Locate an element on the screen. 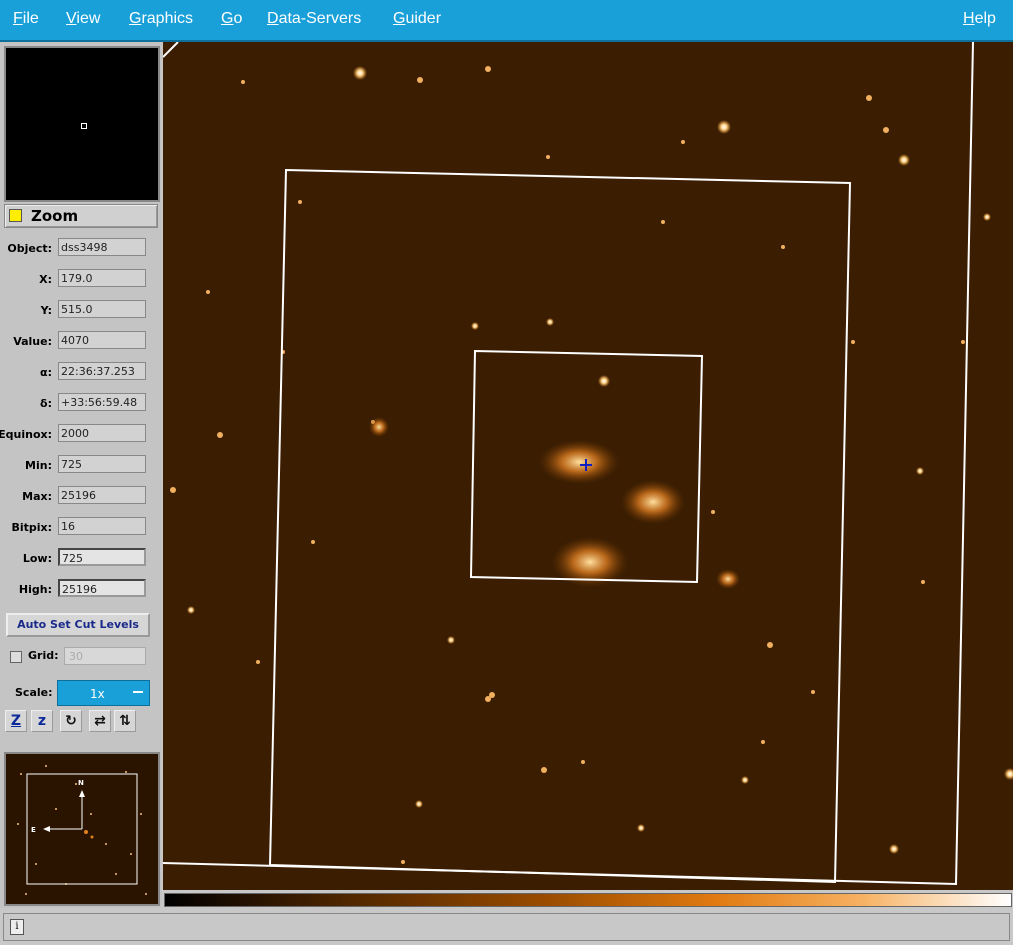 The image size is (1013, 945). east-label: E is located at coordinates (33, 830).